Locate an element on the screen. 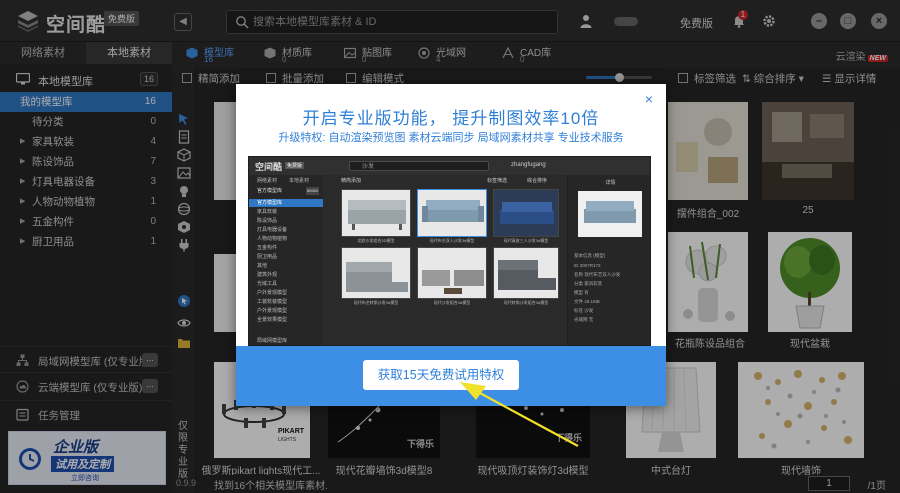  preview-row: 其他 is located at coordinates (262, 266).